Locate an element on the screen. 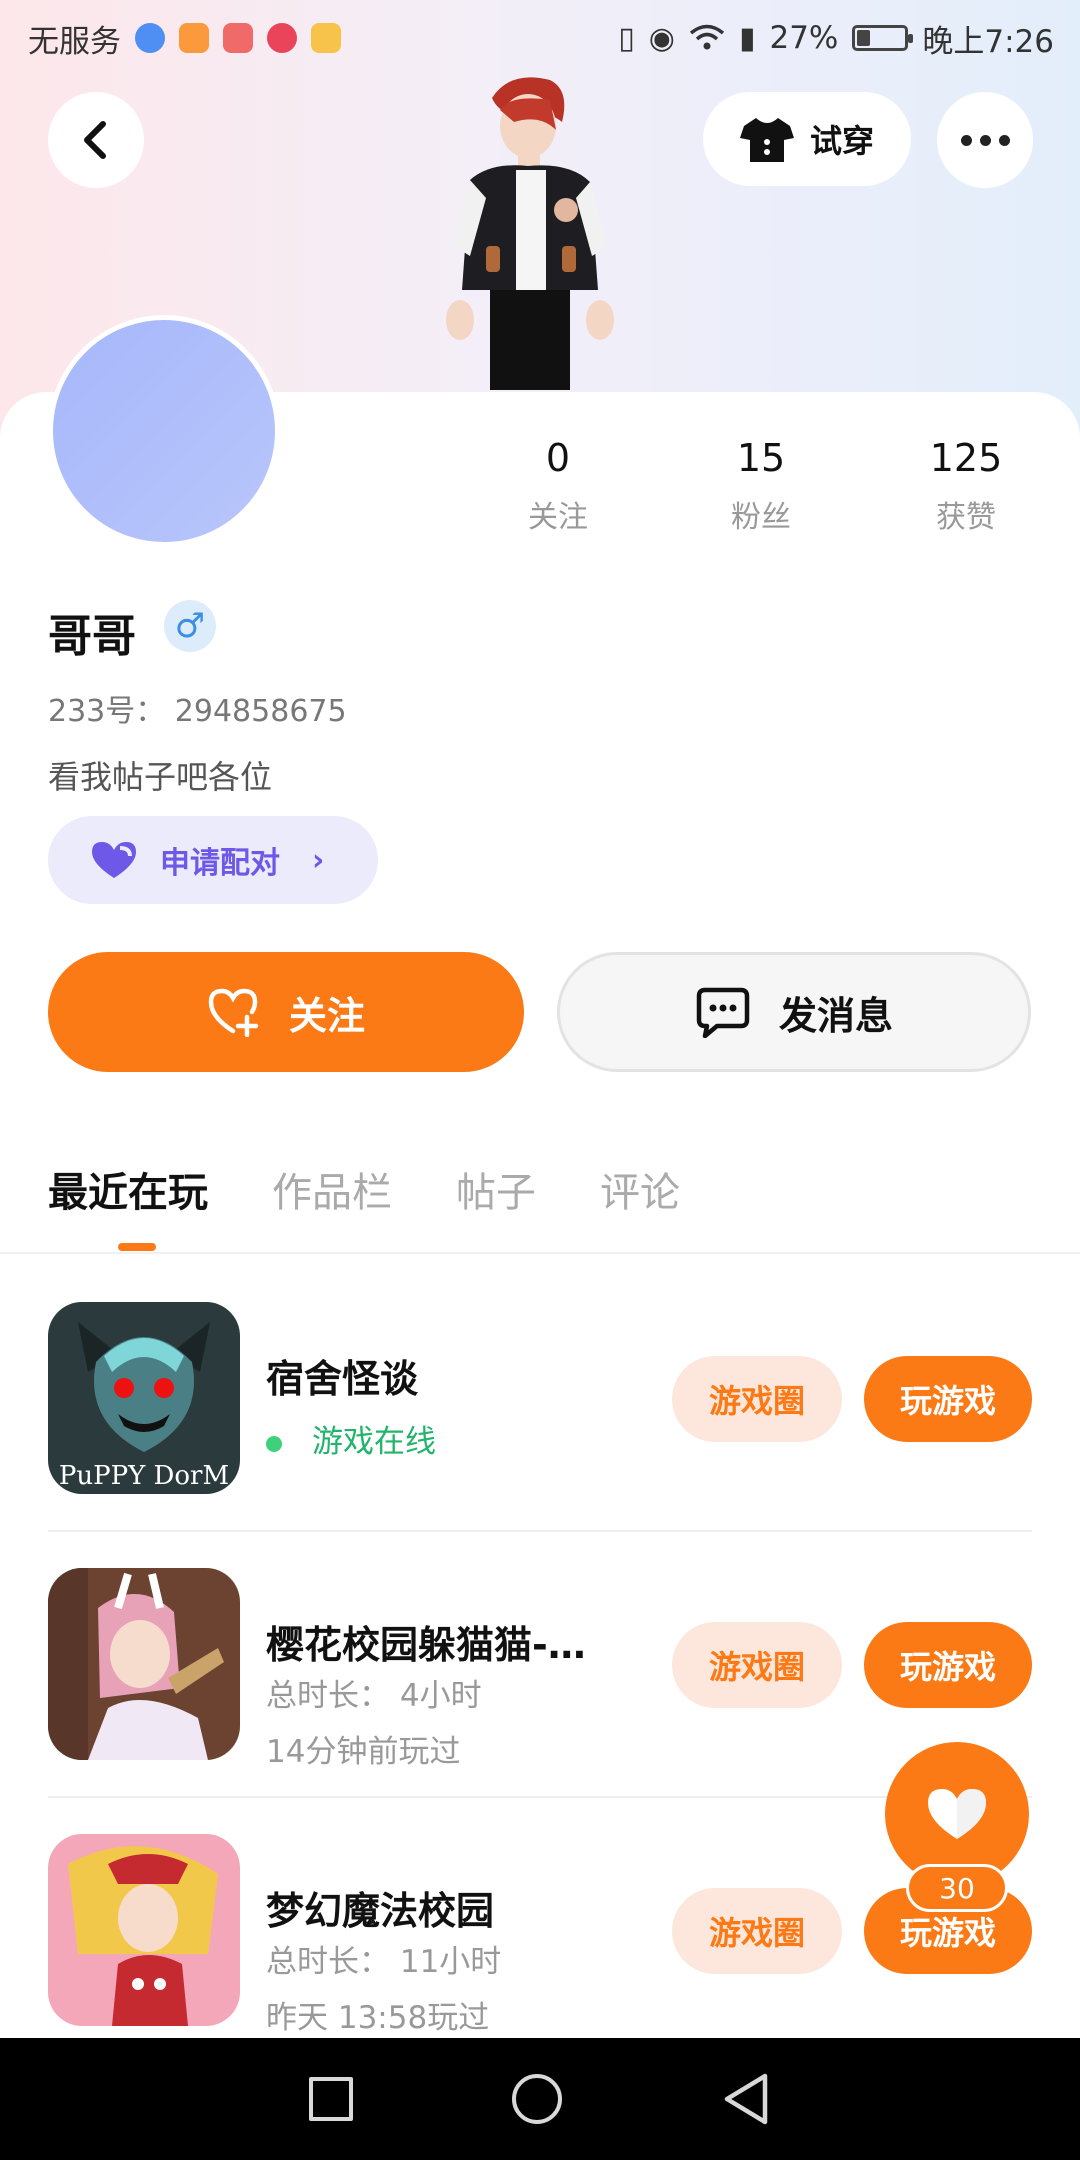 This screenshot has width=1080, height=2160. gallery-app-icon is located at coordinates (326, 38).